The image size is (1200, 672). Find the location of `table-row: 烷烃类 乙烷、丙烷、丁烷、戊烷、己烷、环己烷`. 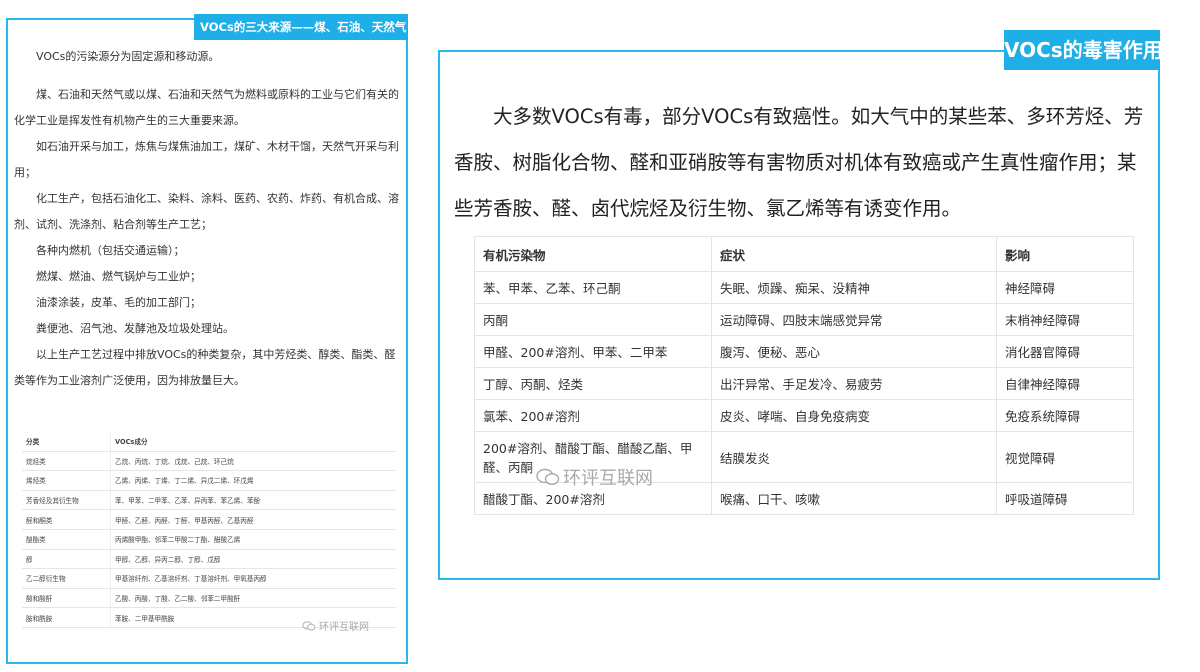

table-row: 烷烃类 乙烷、丙烷、丁烷、戊烷、己烷、环己烷 is located at coordinates (209, 461).